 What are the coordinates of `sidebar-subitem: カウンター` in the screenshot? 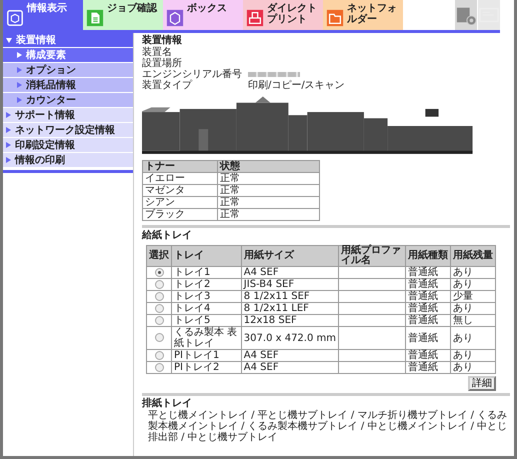 It's located at (68, 100).